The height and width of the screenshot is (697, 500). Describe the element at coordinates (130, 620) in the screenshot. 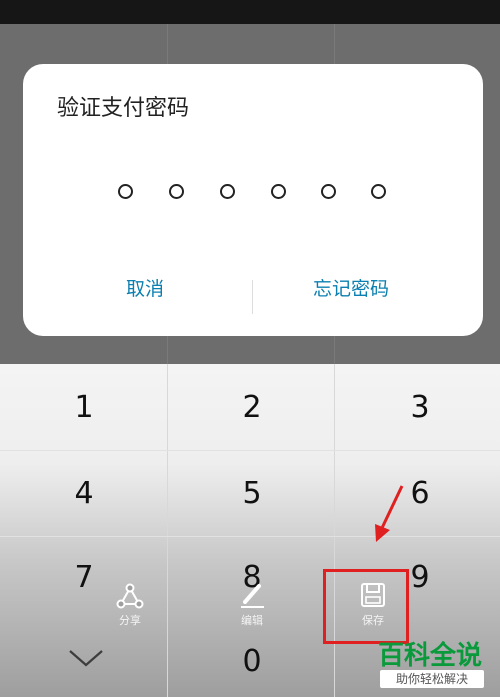

I see `share-label: 分享` at that location.